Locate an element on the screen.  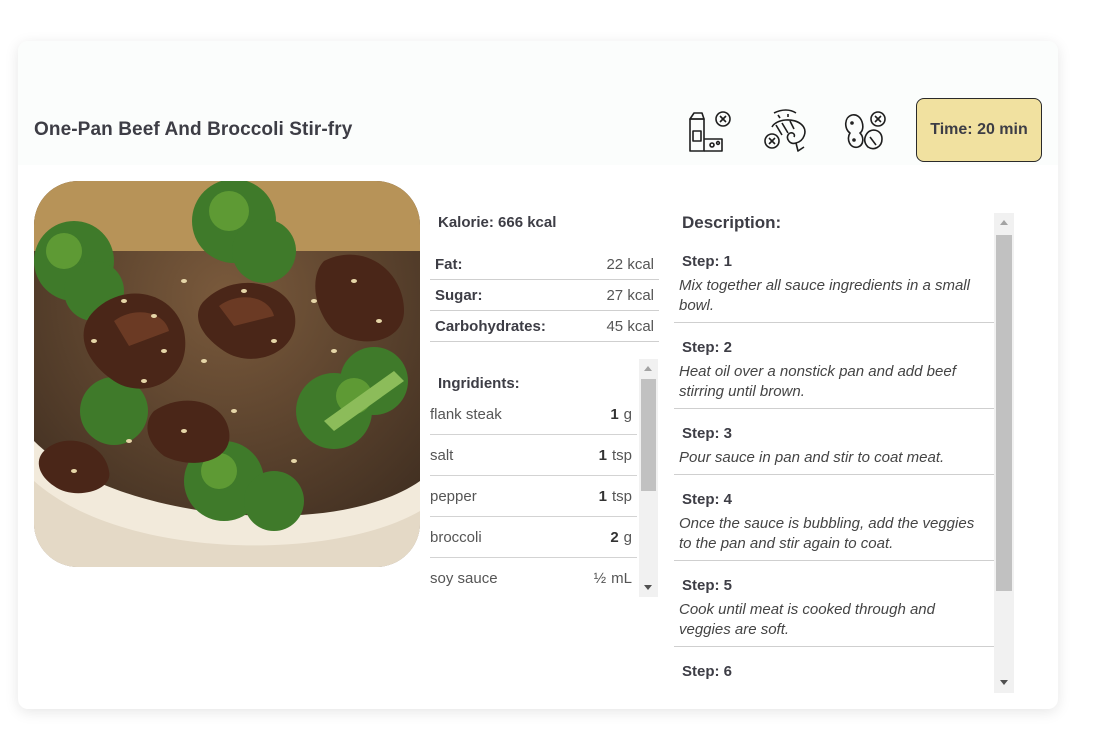
nutrition-row-fat: Fat: 22 kcal is located at coordinates (544, 264).